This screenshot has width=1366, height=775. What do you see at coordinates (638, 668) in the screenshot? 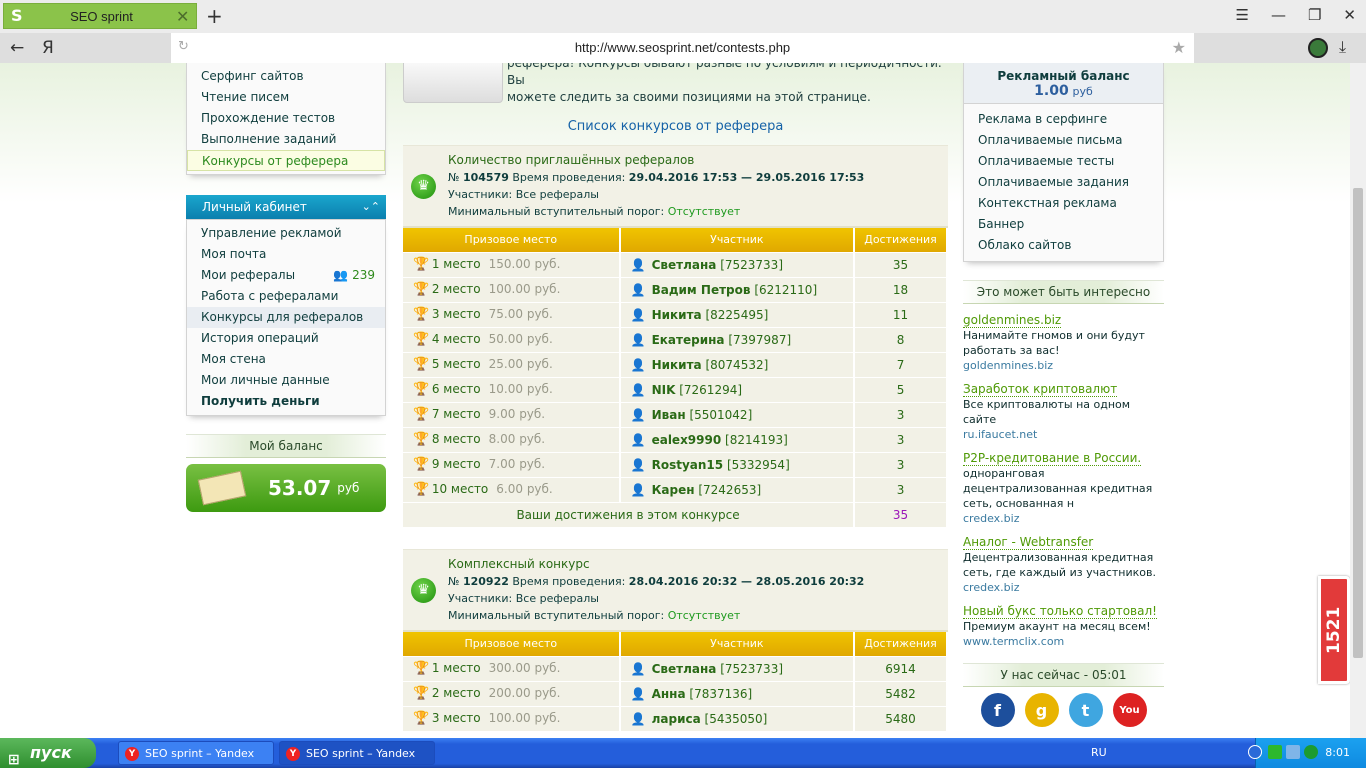
I see `user-icon: 👤` at bounding box center [638, 668].